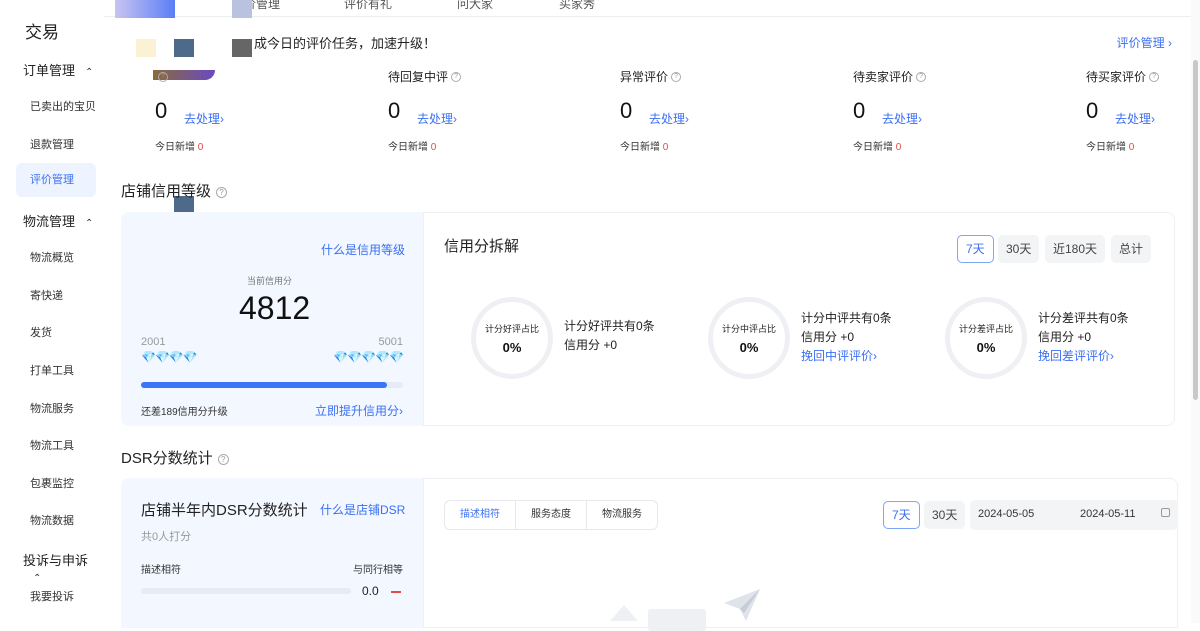 Image resolution: width=1200 pixels, height=631 pixels. What do you see at coordinates (246, 591) in the screenshot?
I see `dsr-bar` at bounding box center [246, 591].